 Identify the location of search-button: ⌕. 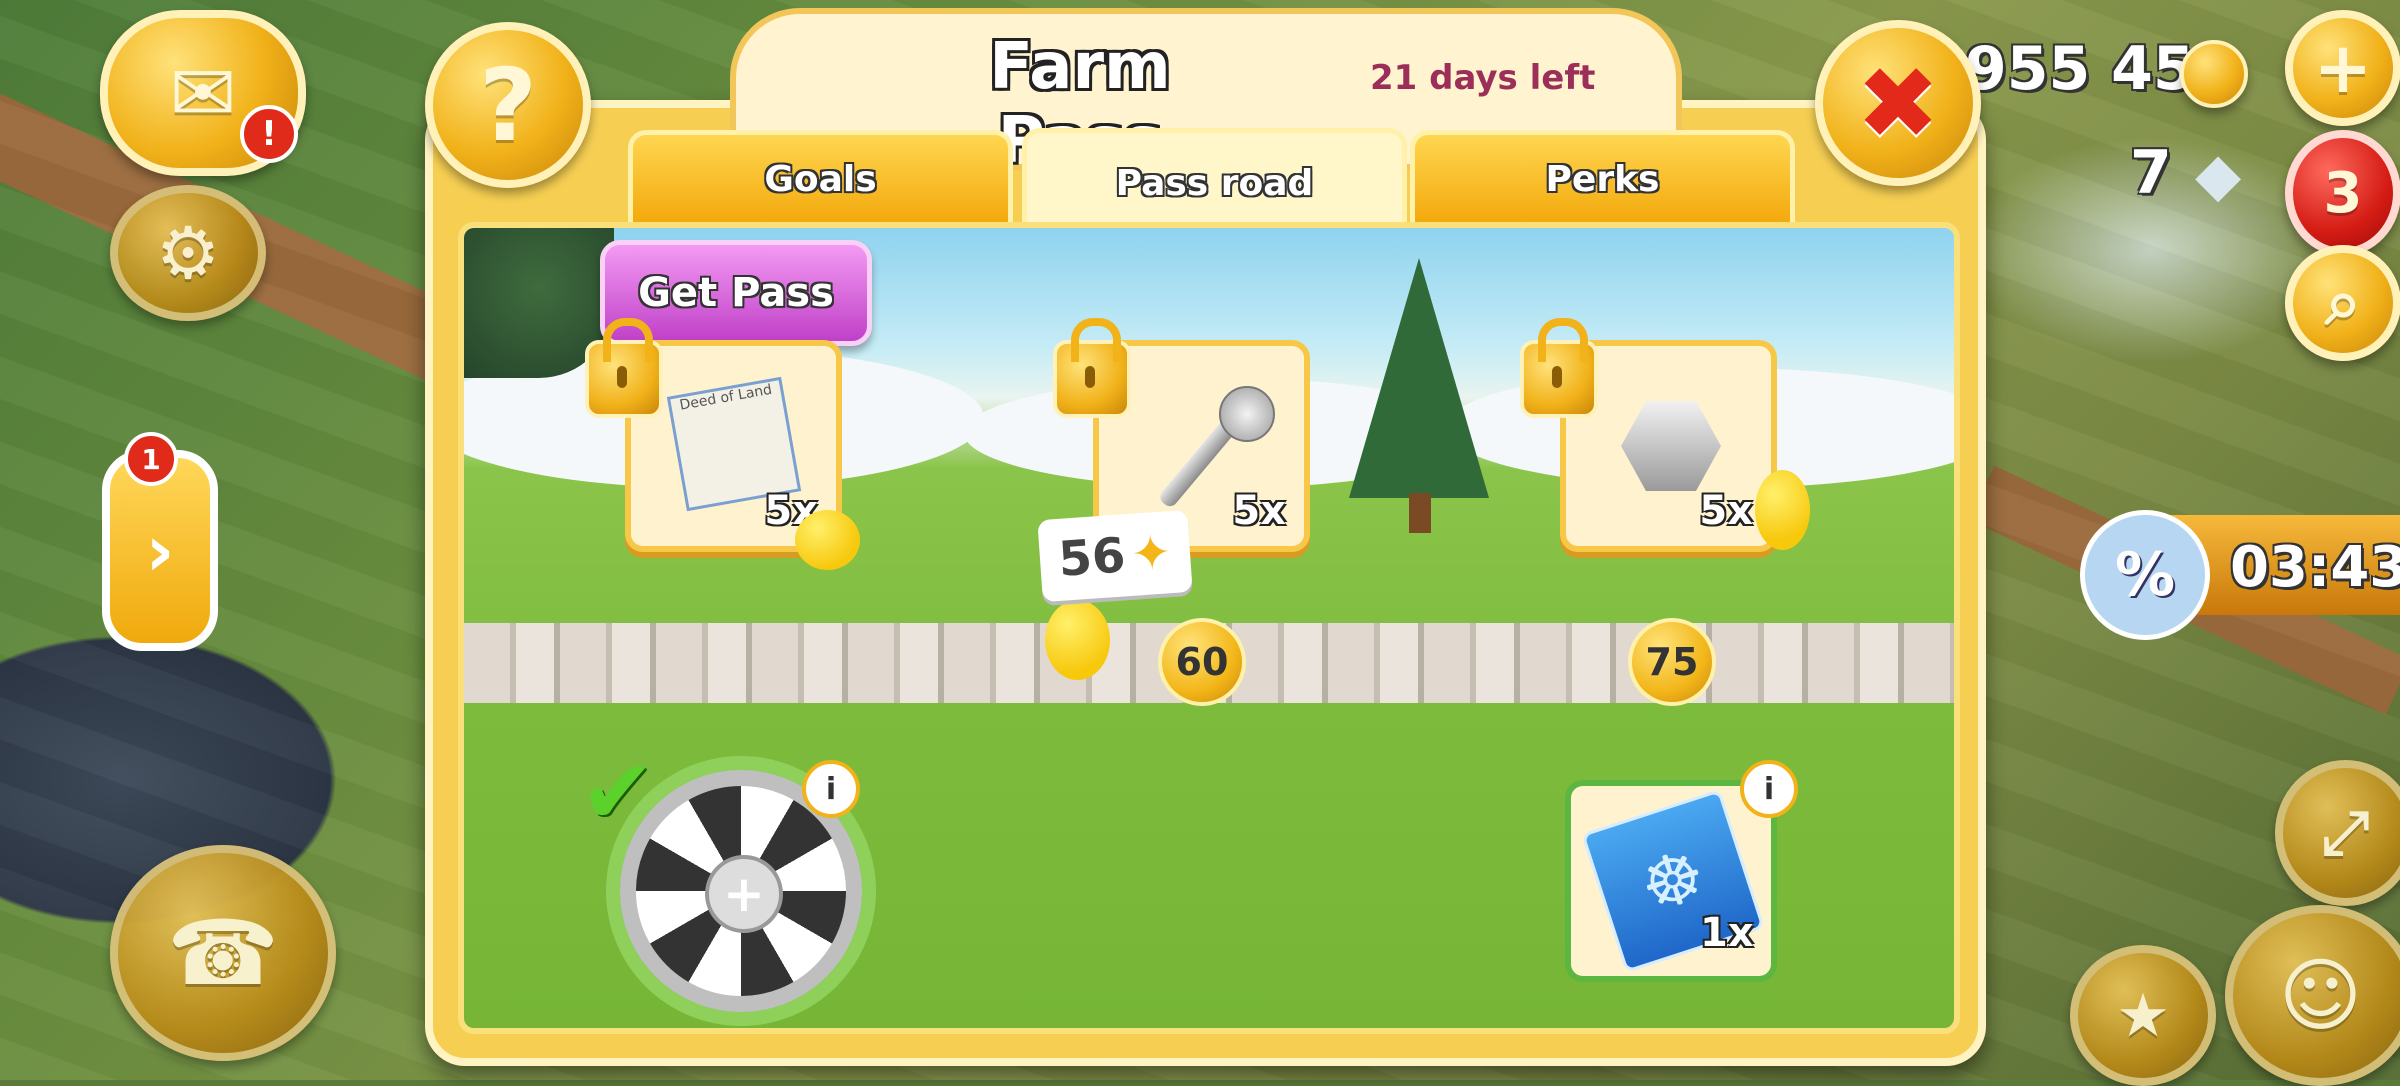
(2342, 303).